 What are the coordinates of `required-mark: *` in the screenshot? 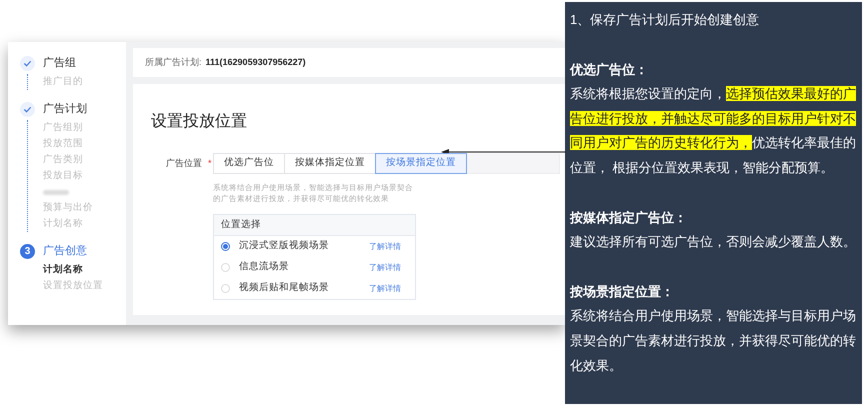 It's located at (210, 163).